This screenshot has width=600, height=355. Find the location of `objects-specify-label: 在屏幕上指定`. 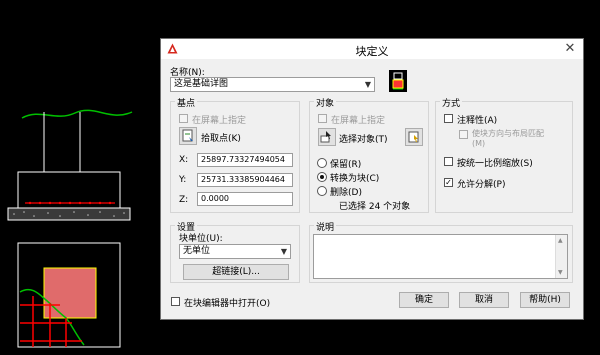

objects-specify-label: 在屏幕上指定 is located at coordinates (358, 121).